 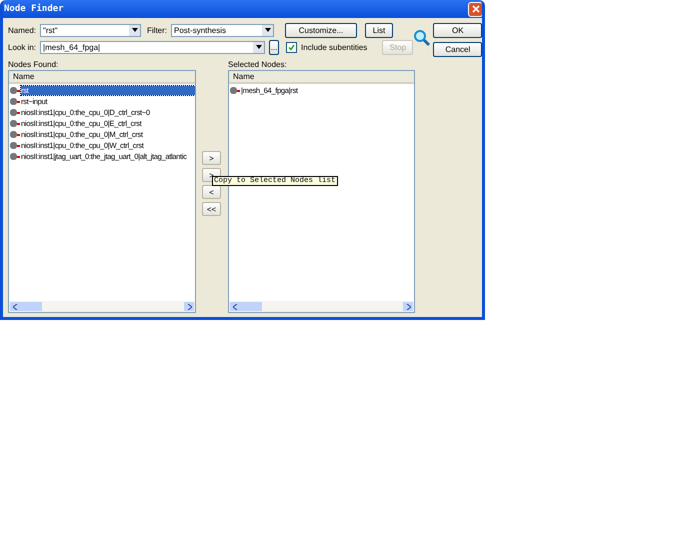 What do you see at coordinates (211, 158) in the screenshot?
I see `move-button: >` at bounding box center [211, 158].